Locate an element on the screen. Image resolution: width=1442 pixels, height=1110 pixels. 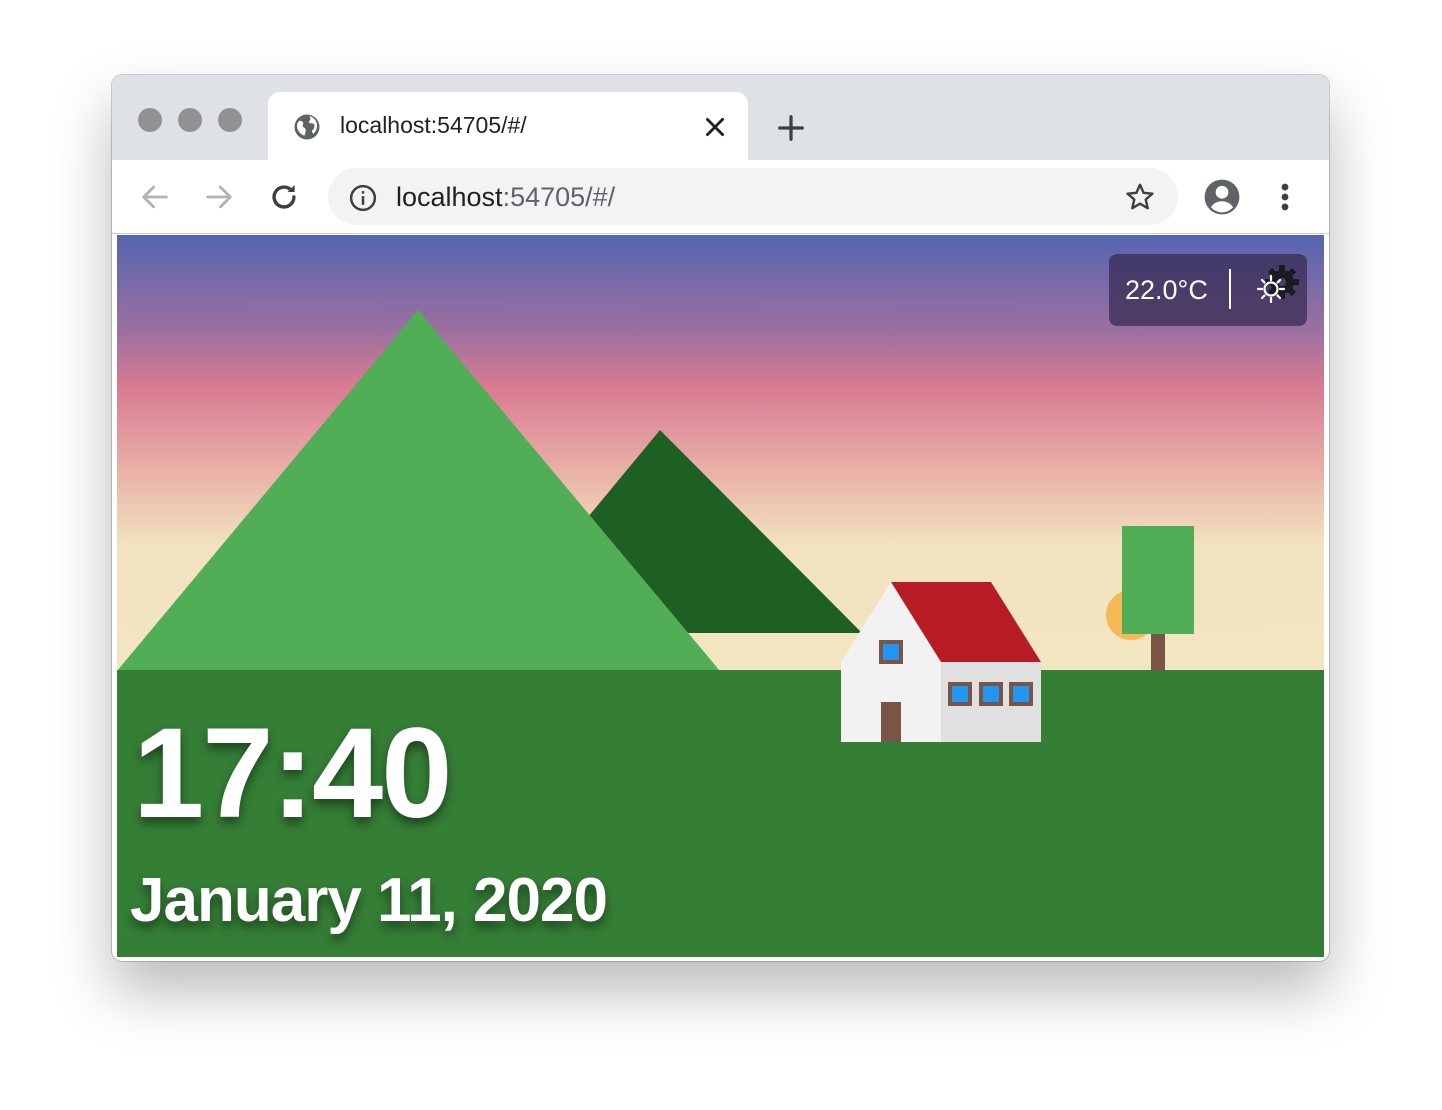
clock-date: January 11, 2020 is located at coordinates (369, 900).